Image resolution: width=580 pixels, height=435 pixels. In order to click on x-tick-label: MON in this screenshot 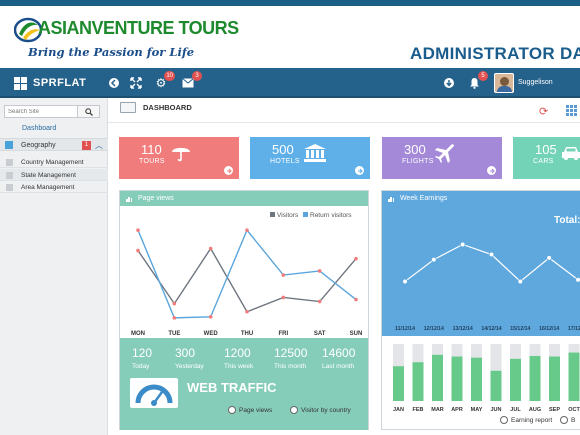, I will do `click(138, 334)`.